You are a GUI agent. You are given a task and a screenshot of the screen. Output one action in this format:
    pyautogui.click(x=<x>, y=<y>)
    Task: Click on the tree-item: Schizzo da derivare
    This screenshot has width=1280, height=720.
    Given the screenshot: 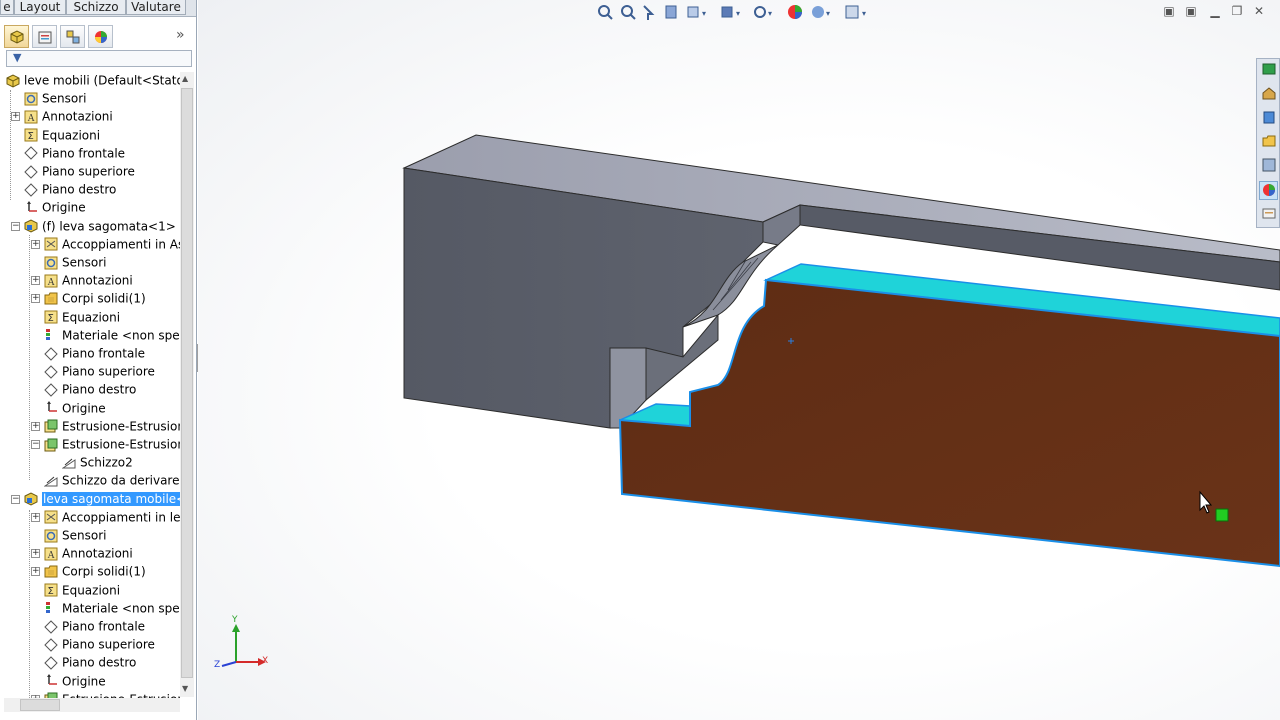 What is the action you would take?
    pyautogui.click(x=111, y=480)
    